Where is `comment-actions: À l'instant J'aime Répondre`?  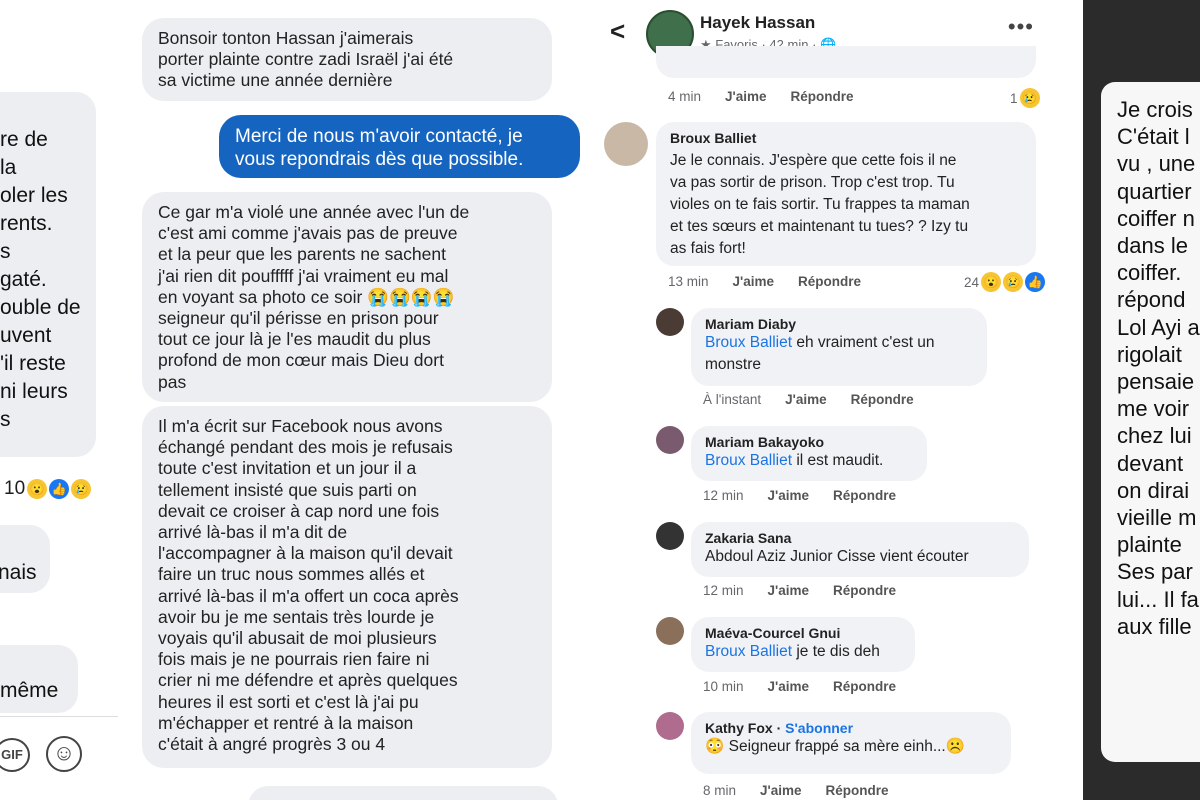
comment-actions: À l'instant J'aime Répondre is located at coordinates (808, 399).